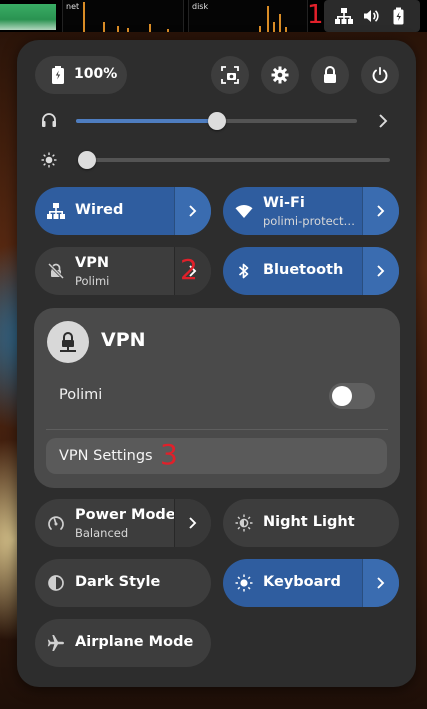 This screenshot has width=427, height=709. Describe the element at coordinates (234, 160) in the screenshot. I see `brightness-slider` at that location.